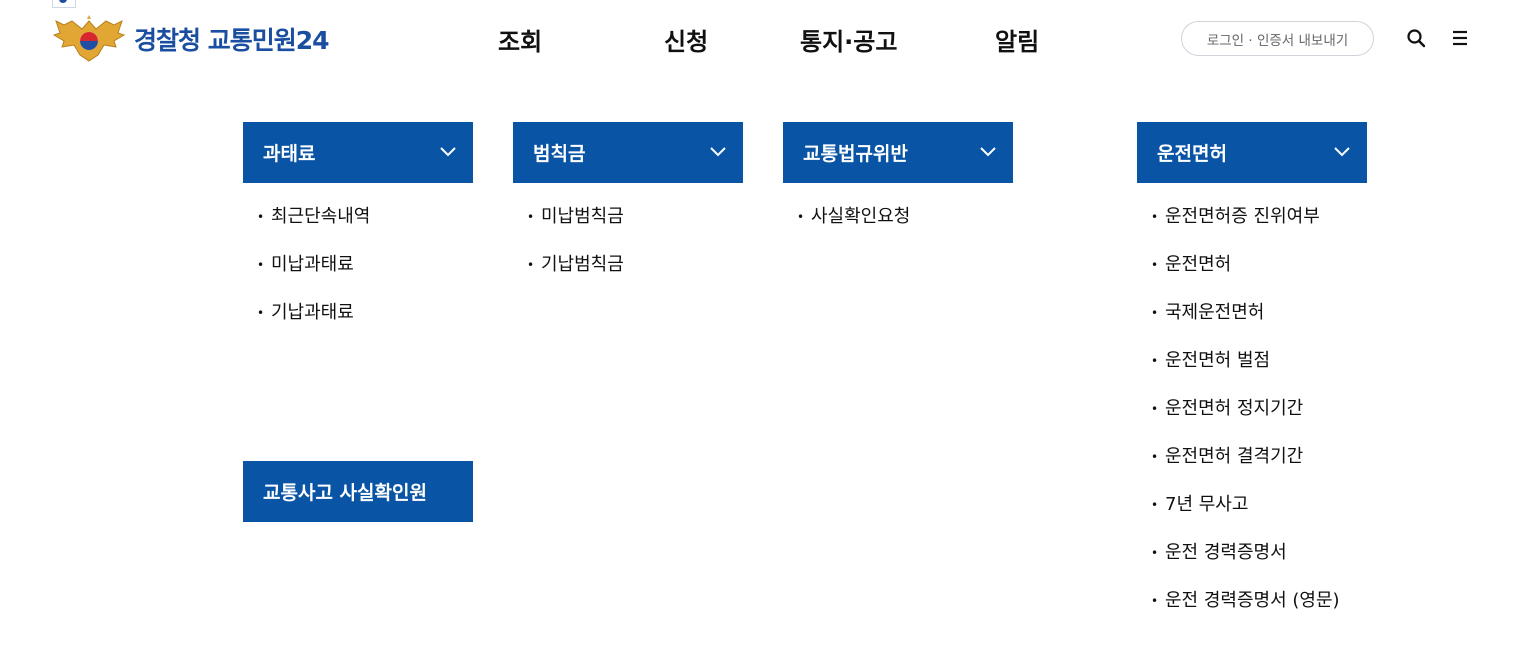  What do you see at coordinates (628, 152) in the screenshot?
I see `menu-penalty: 범칙금` at bounding box center [628, 152].